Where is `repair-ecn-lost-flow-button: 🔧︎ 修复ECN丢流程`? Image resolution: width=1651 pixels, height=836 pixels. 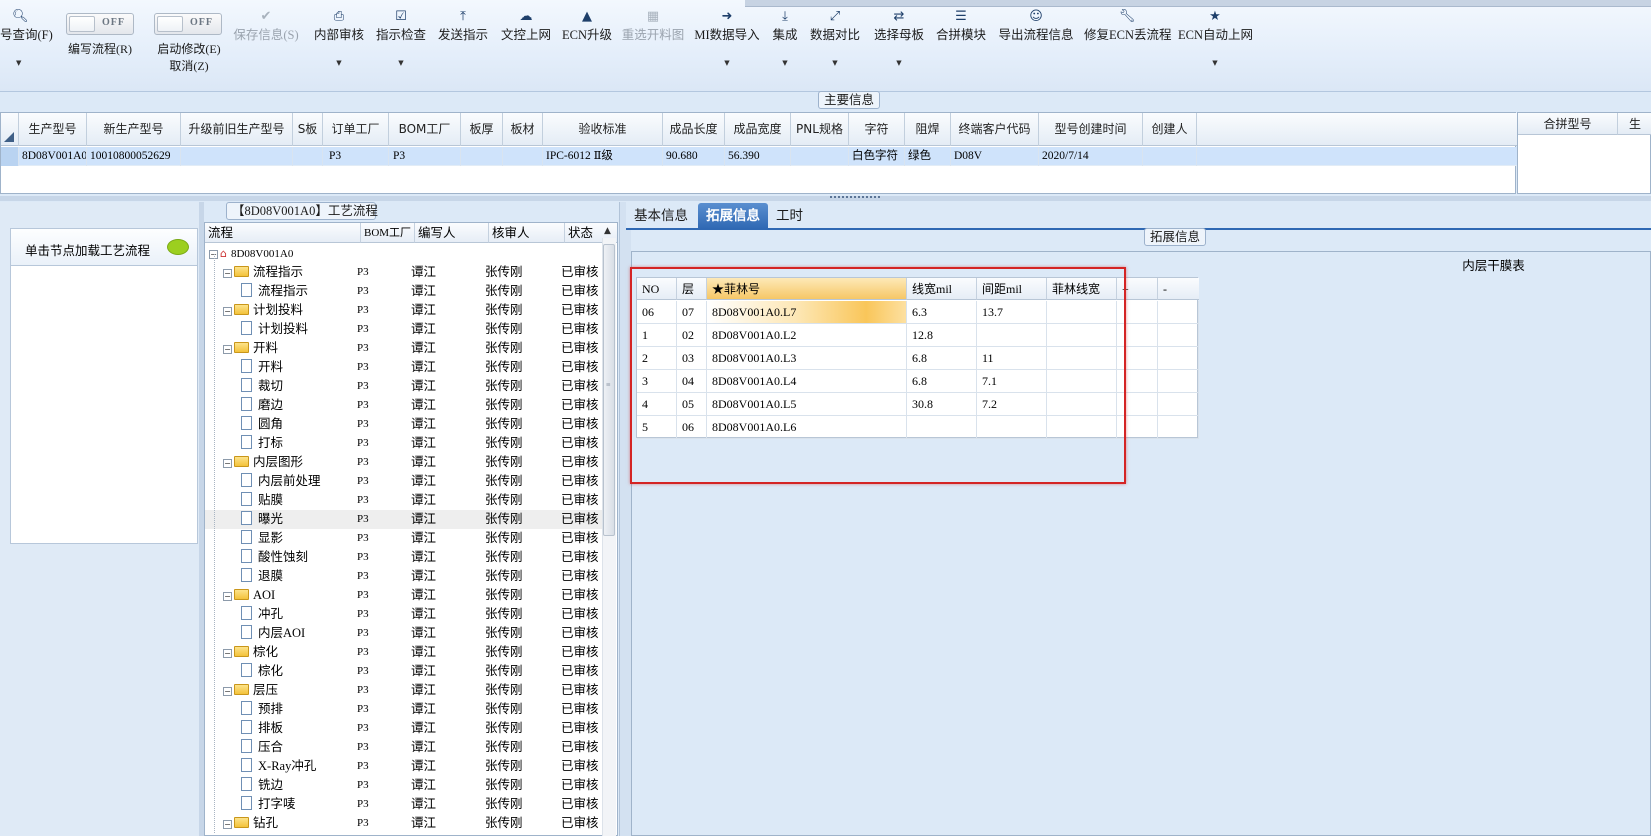 repair-ecn-lost-flow-button: 🔧︎ 修复ECN丢流程 is located at coordinates (1128, 47).